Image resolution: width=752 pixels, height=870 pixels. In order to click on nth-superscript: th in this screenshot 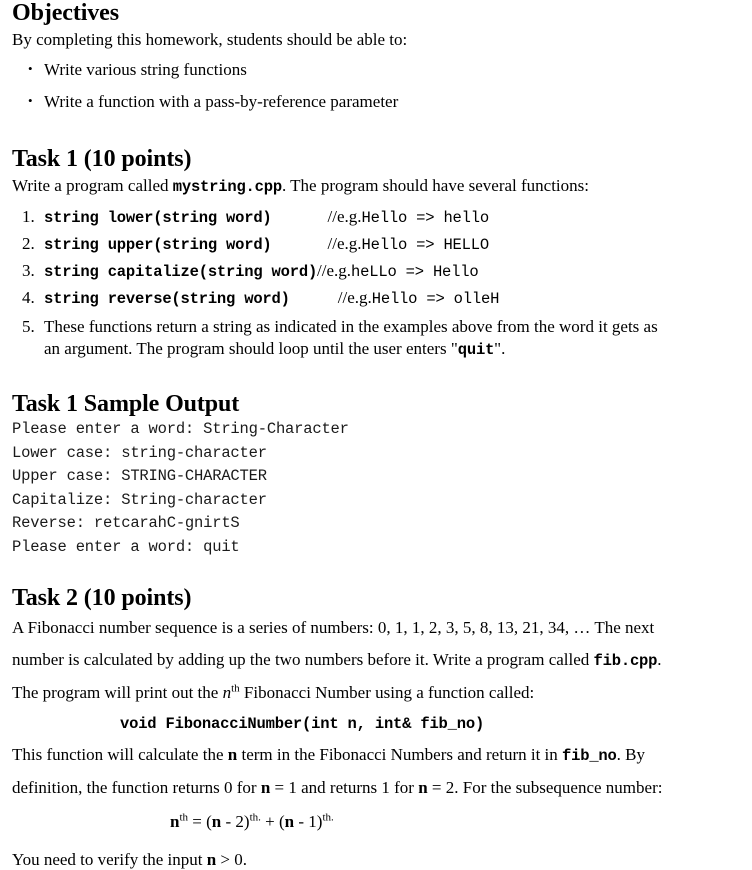, I will do `click(235, 687)`.